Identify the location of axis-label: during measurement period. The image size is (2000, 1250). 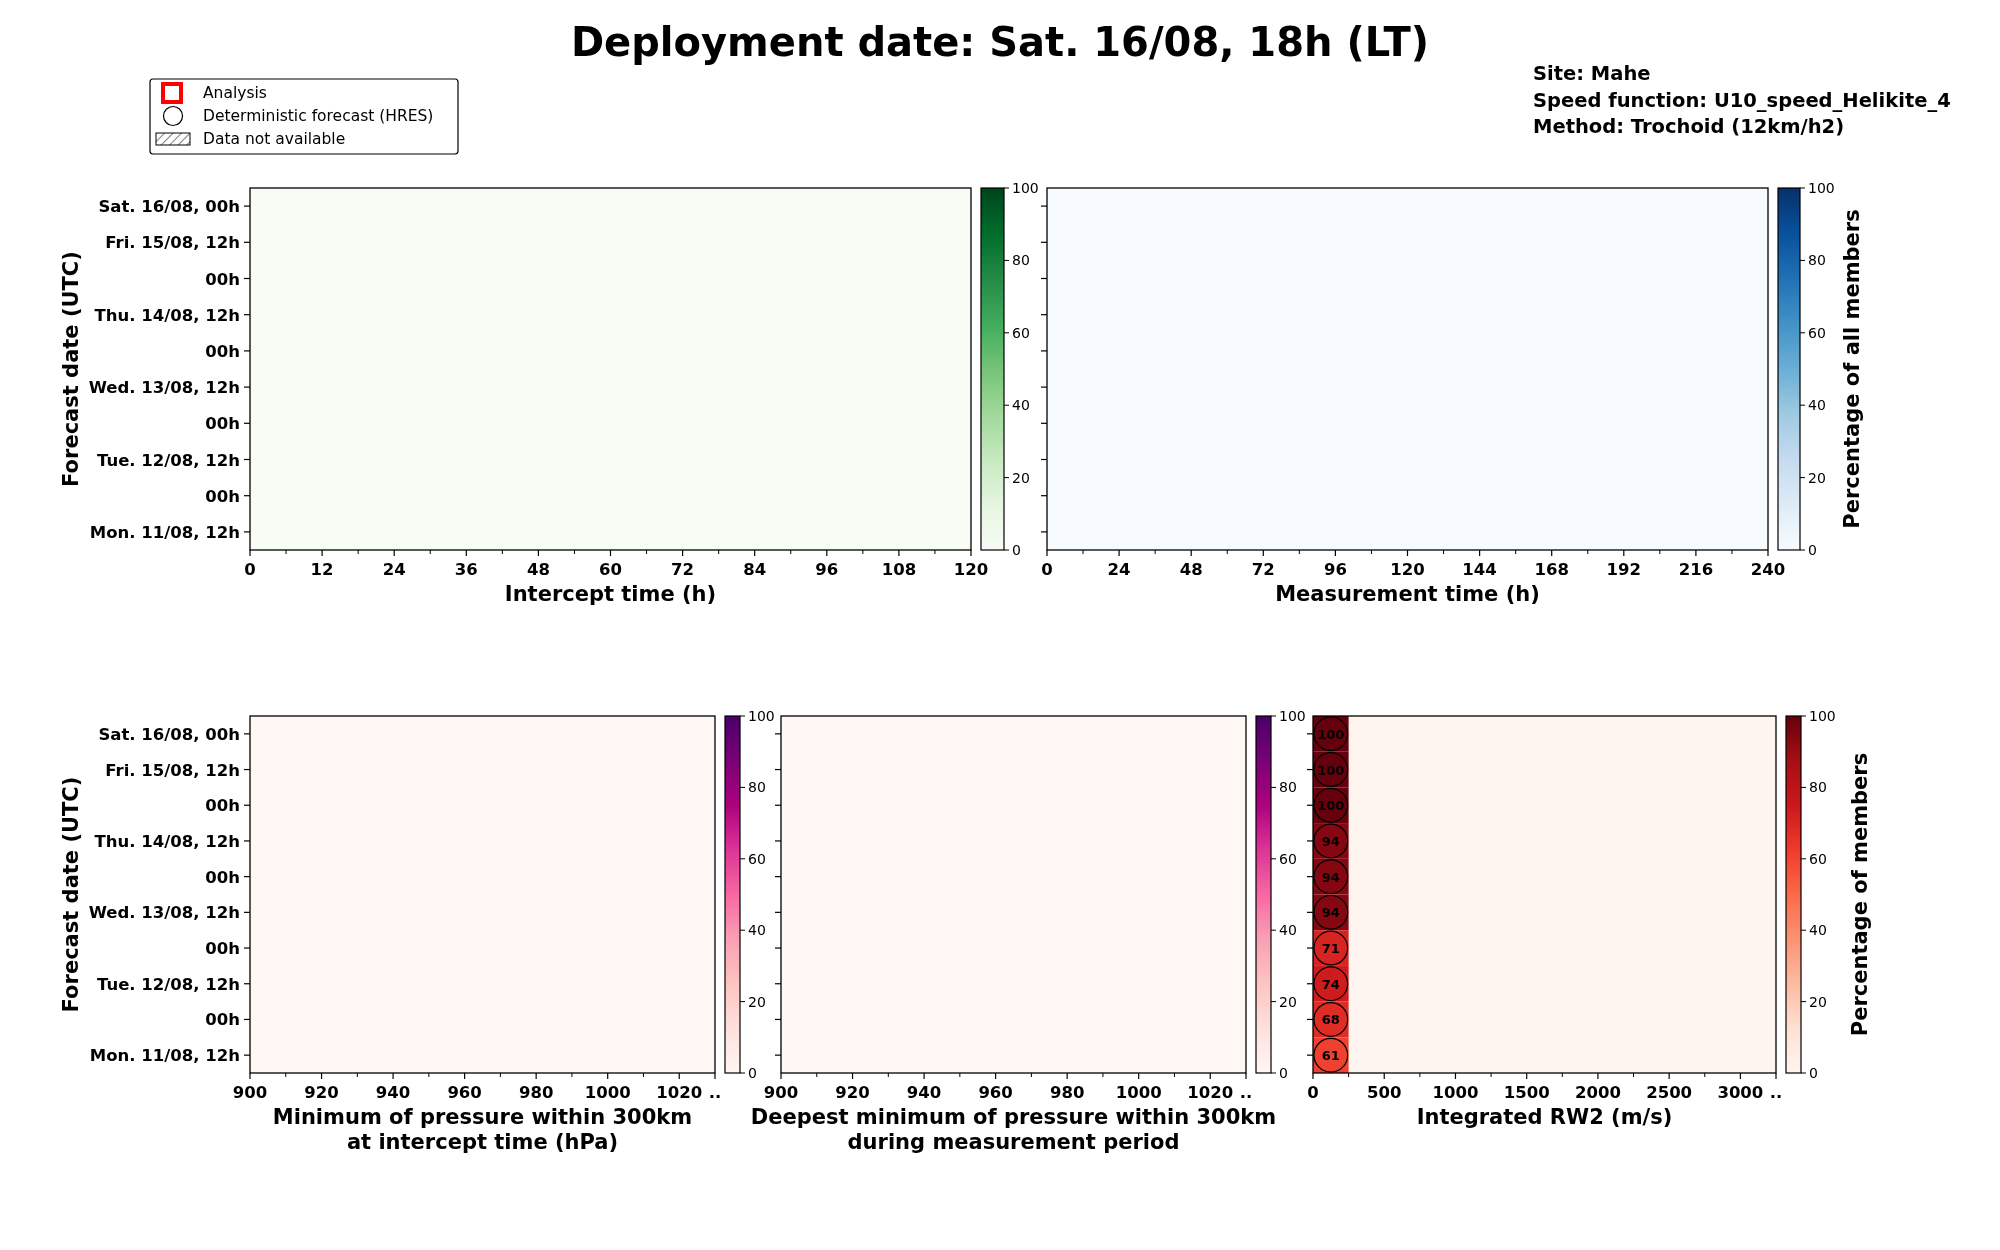
(1013, 1142).